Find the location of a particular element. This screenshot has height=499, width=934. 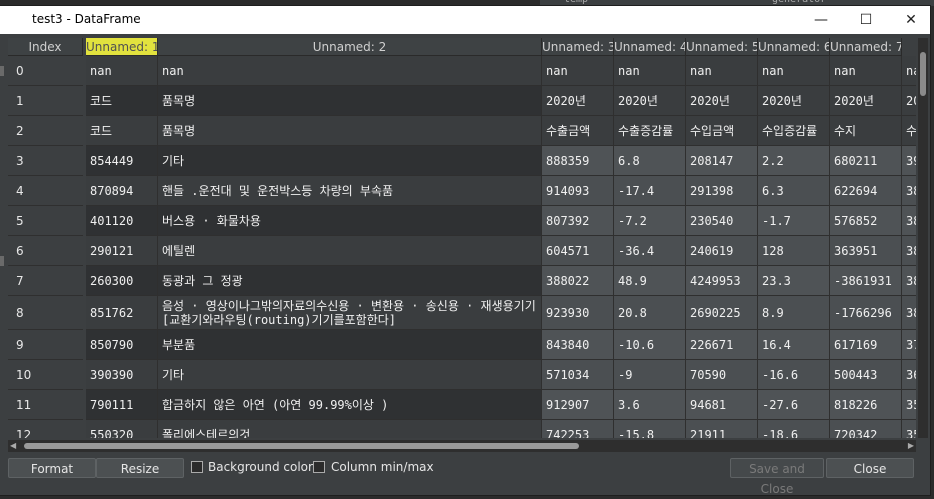

table-cell: 폴리에스테르의것 is located at coordinates (350, 429).